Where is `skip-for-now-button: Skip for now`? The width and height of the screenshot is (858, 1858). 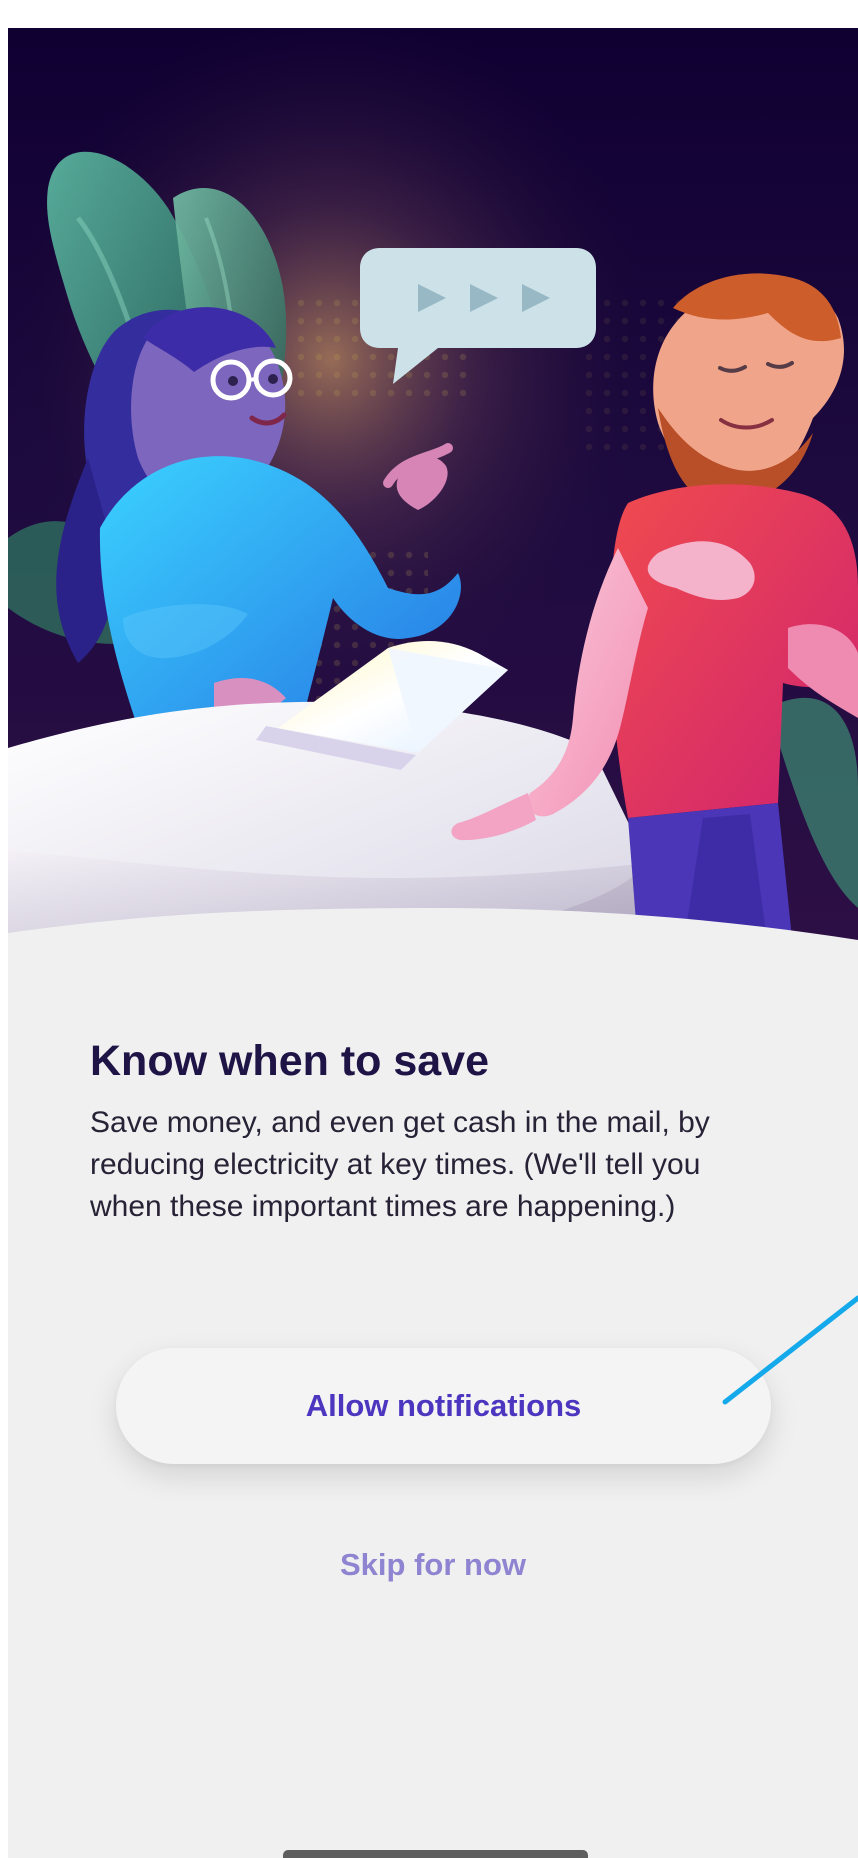
skip-for-now-button: Skip for now is located at coordinates (433, 1565).